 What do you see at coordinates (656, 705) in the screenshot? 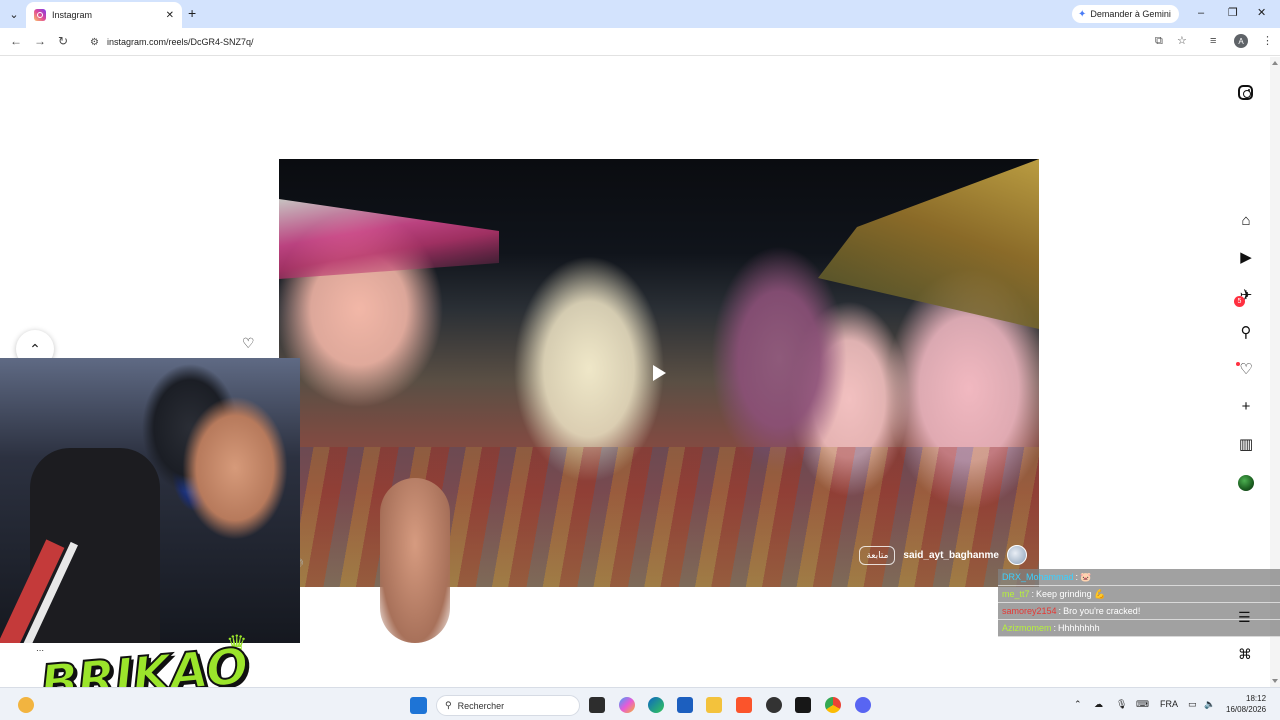
I see `edge-icon` at bounding box center [656, 705].